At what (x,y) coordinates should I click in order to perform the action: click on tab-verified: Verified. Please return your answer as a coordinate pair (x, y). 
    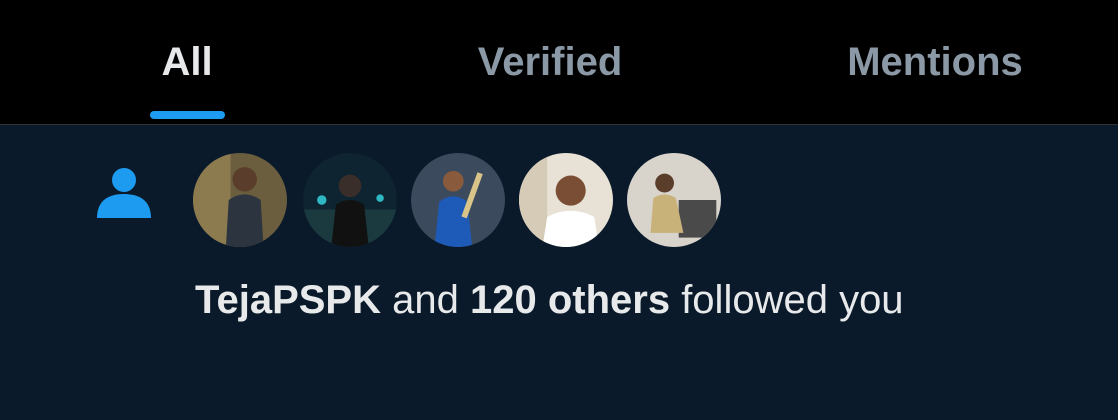
    Looking at the image, I should click on (550, 62).